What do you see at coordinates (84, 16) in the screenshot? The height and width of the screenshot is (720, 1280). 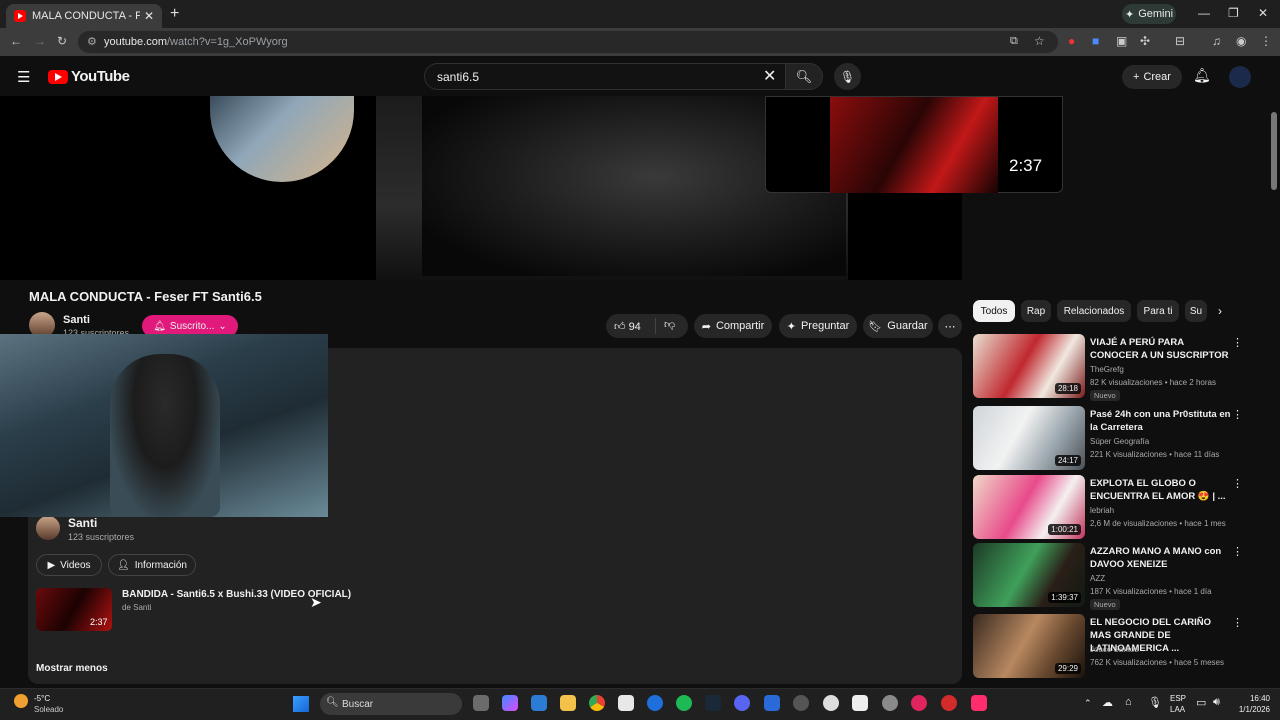 I see `tab-active: MALA CONDUCTA - Feser FT Sa ✕` at bounding box center [84, 16].